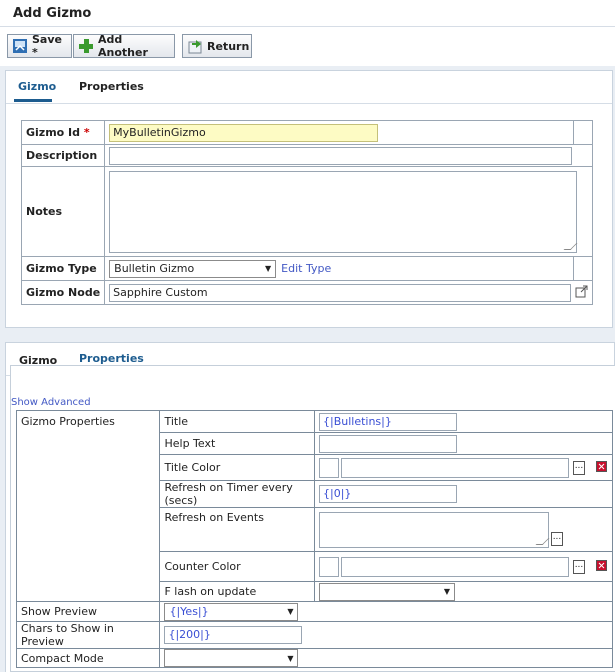 The height and width of the screenshot is (672, 615). What do you see at coordinates (86, 132) in the screenshot?
I see `required-marker: *` at bounding box center [86, 132].